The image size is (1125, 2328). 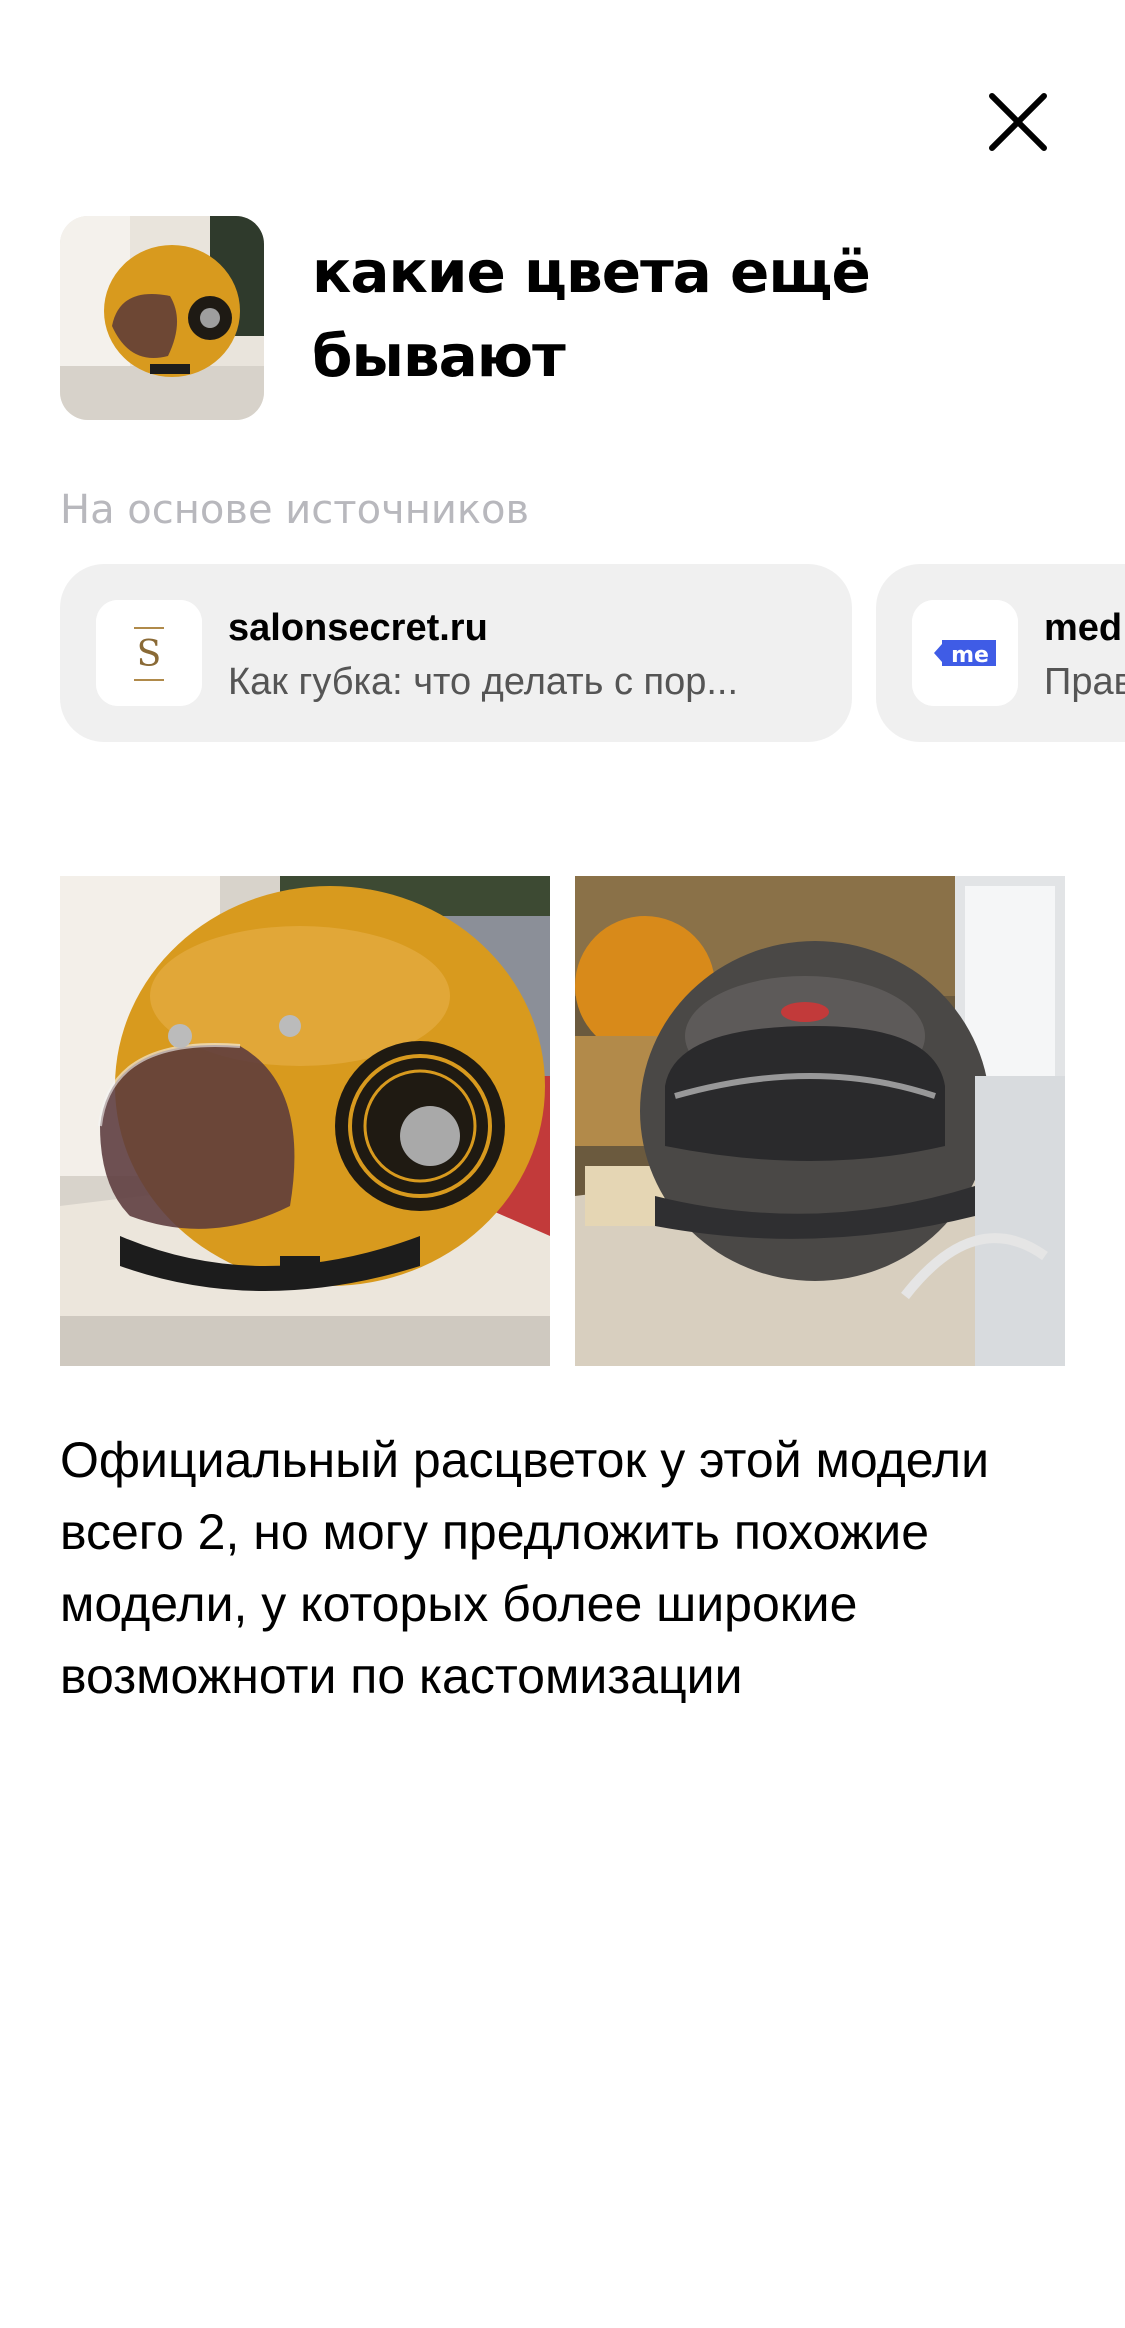 I want to click on source-domain: salonsecret.ru, so click(x=358, y=628).